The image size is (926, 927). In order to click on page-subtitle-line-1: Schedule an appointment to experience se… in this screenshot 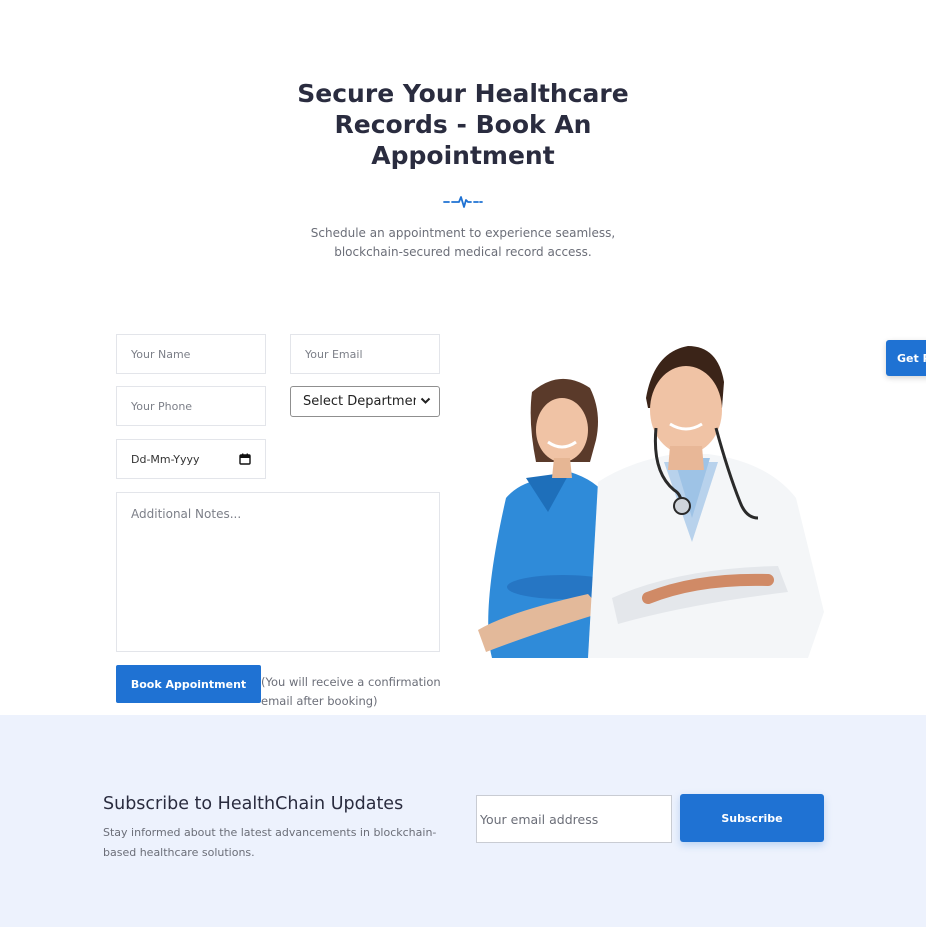, I will do `click(463, 233)`.